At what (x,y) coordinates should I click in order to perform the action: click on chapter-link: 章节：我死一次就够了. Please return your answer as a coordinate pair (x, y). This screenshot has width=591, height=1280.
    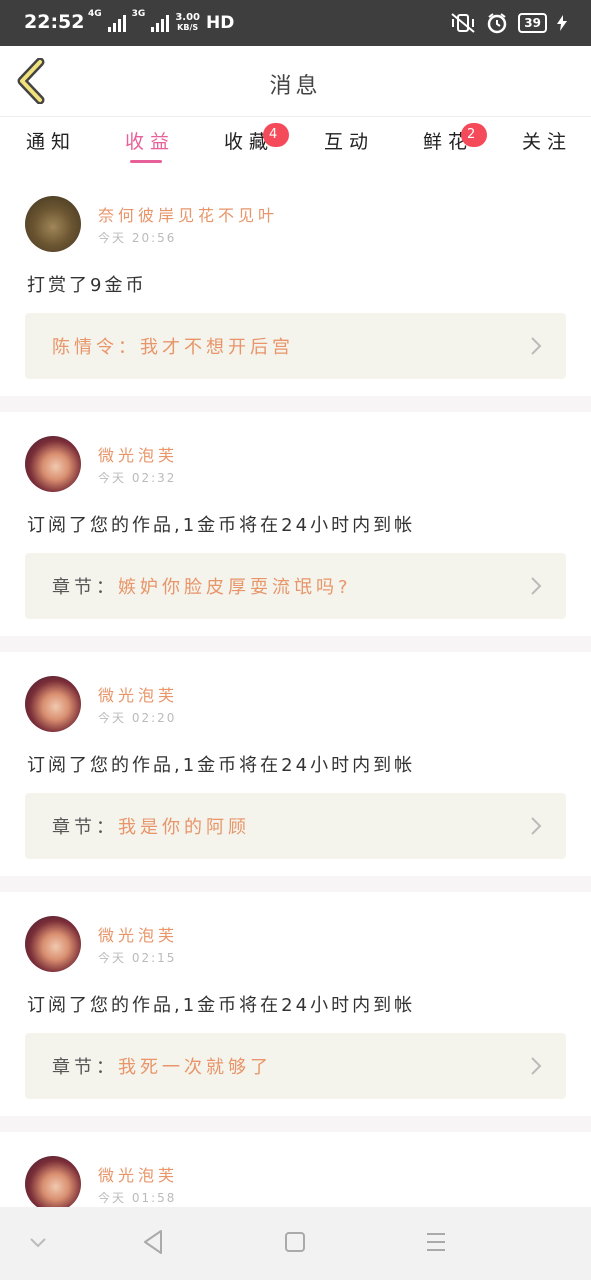
    Looking at the image, I should click on (295, 1066).